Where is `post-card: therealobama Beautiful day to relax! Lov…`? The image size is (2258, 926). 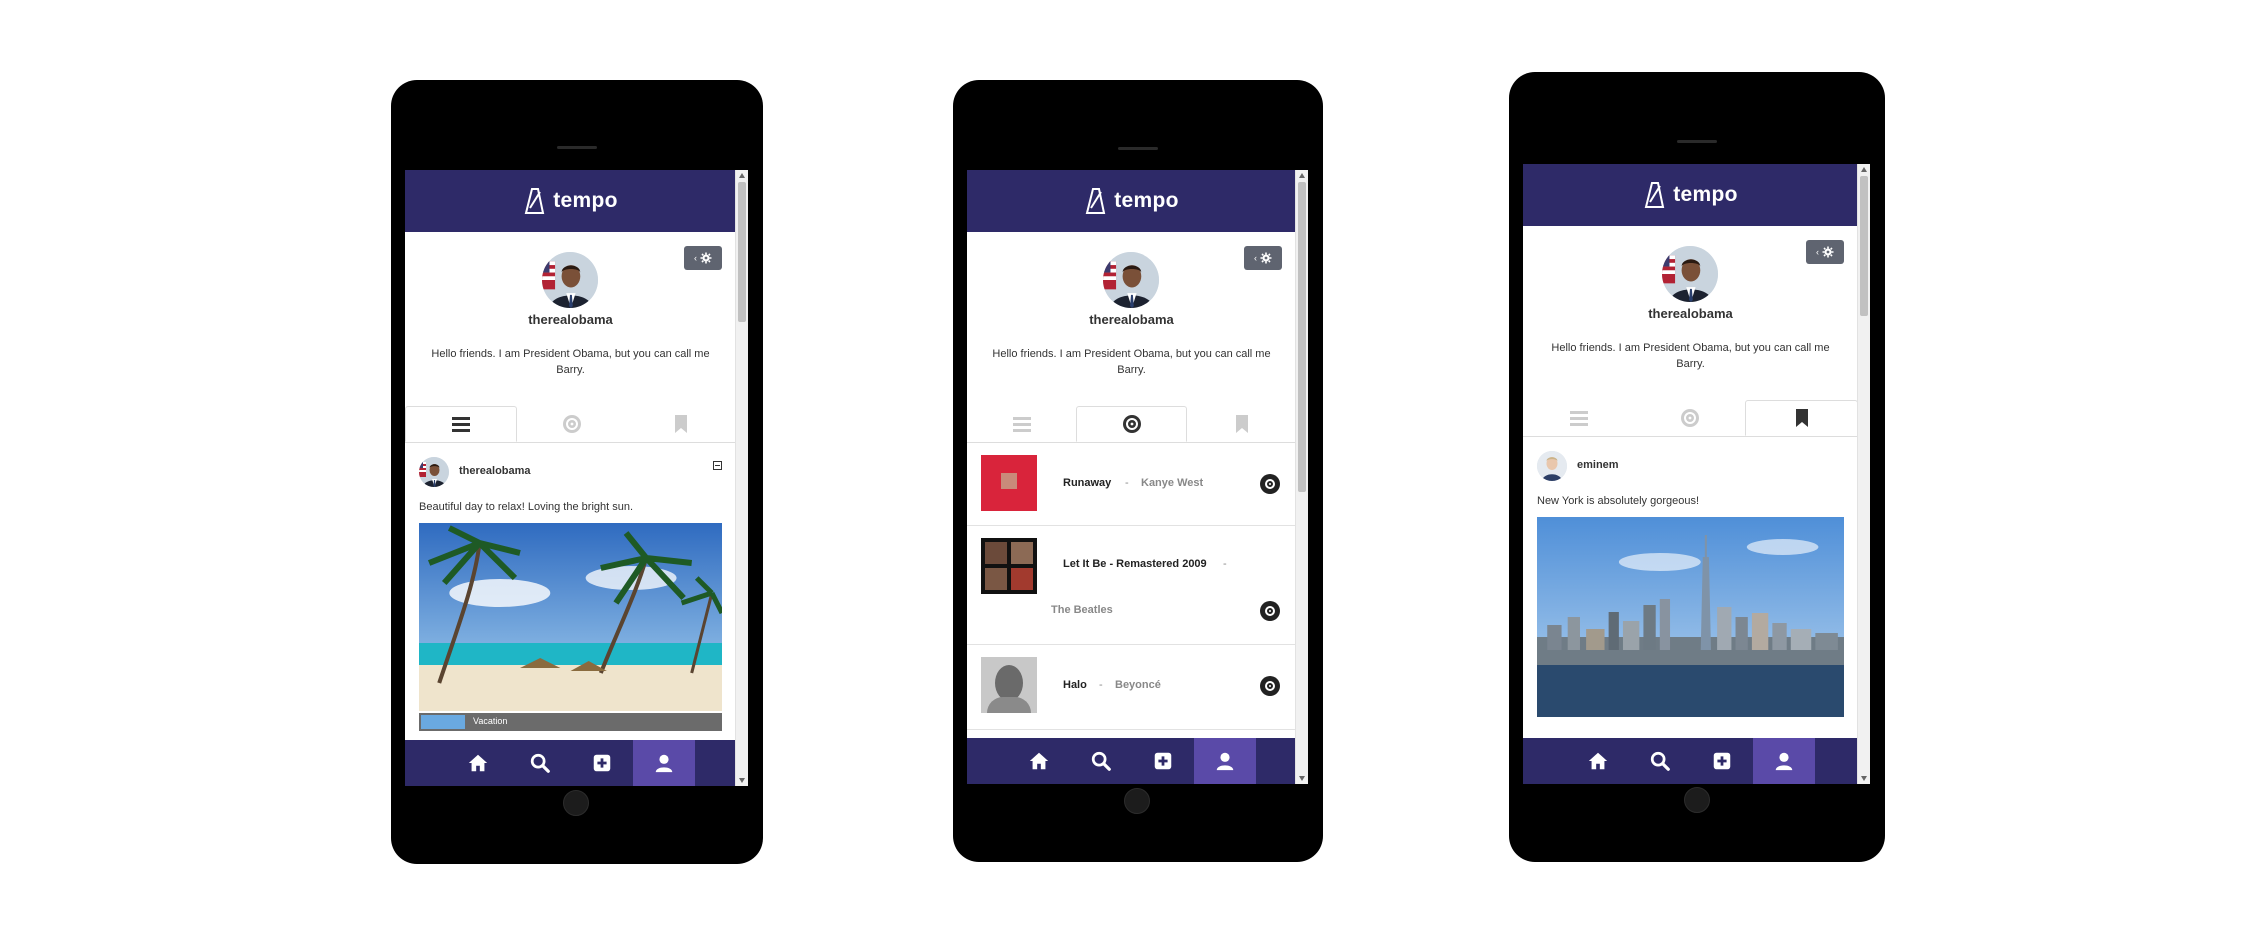
post-card: therealobama Beautiful day to relax! Lov… is located at coordinates (570, 592).